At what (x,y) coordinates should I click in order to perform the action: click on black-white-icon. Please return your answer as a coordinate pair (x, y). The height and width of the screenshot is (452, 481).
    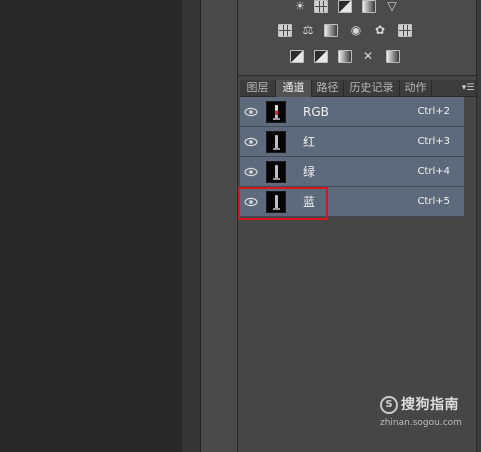
    Looking at the image, I should click on (331, 30).